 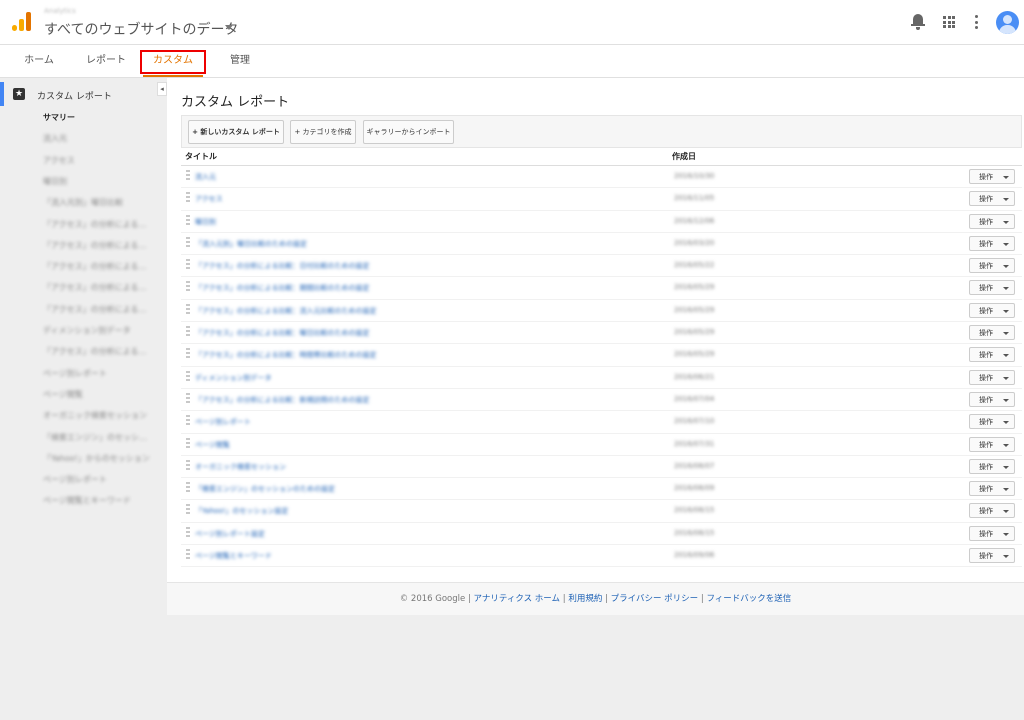 What do you see at coordinates (212, 445) in the screenshot?
I see `report-title-link: ページ閲覧` at bounding box center [212, 445].